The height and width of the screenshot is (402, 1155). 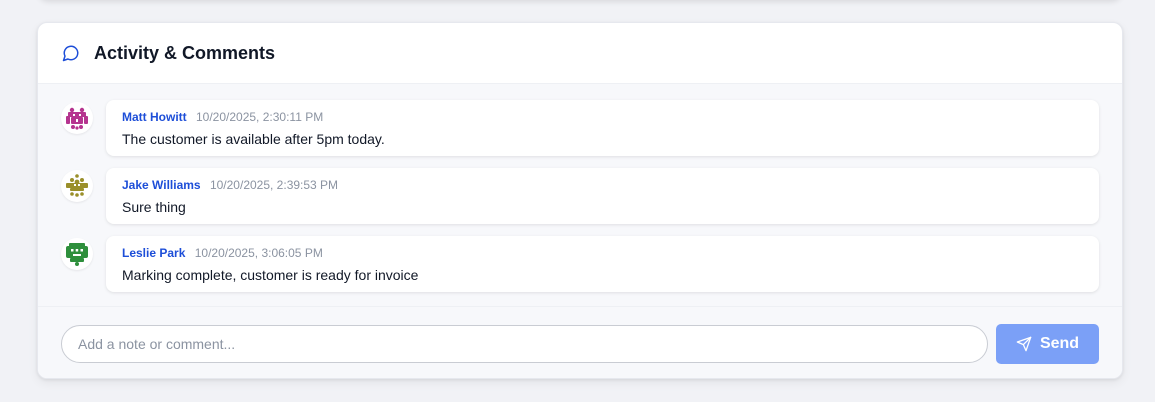 What do you see at coordinates (1024, 344) in the screenshot?
I see `send-icon` at bounding box center [1024, 344].